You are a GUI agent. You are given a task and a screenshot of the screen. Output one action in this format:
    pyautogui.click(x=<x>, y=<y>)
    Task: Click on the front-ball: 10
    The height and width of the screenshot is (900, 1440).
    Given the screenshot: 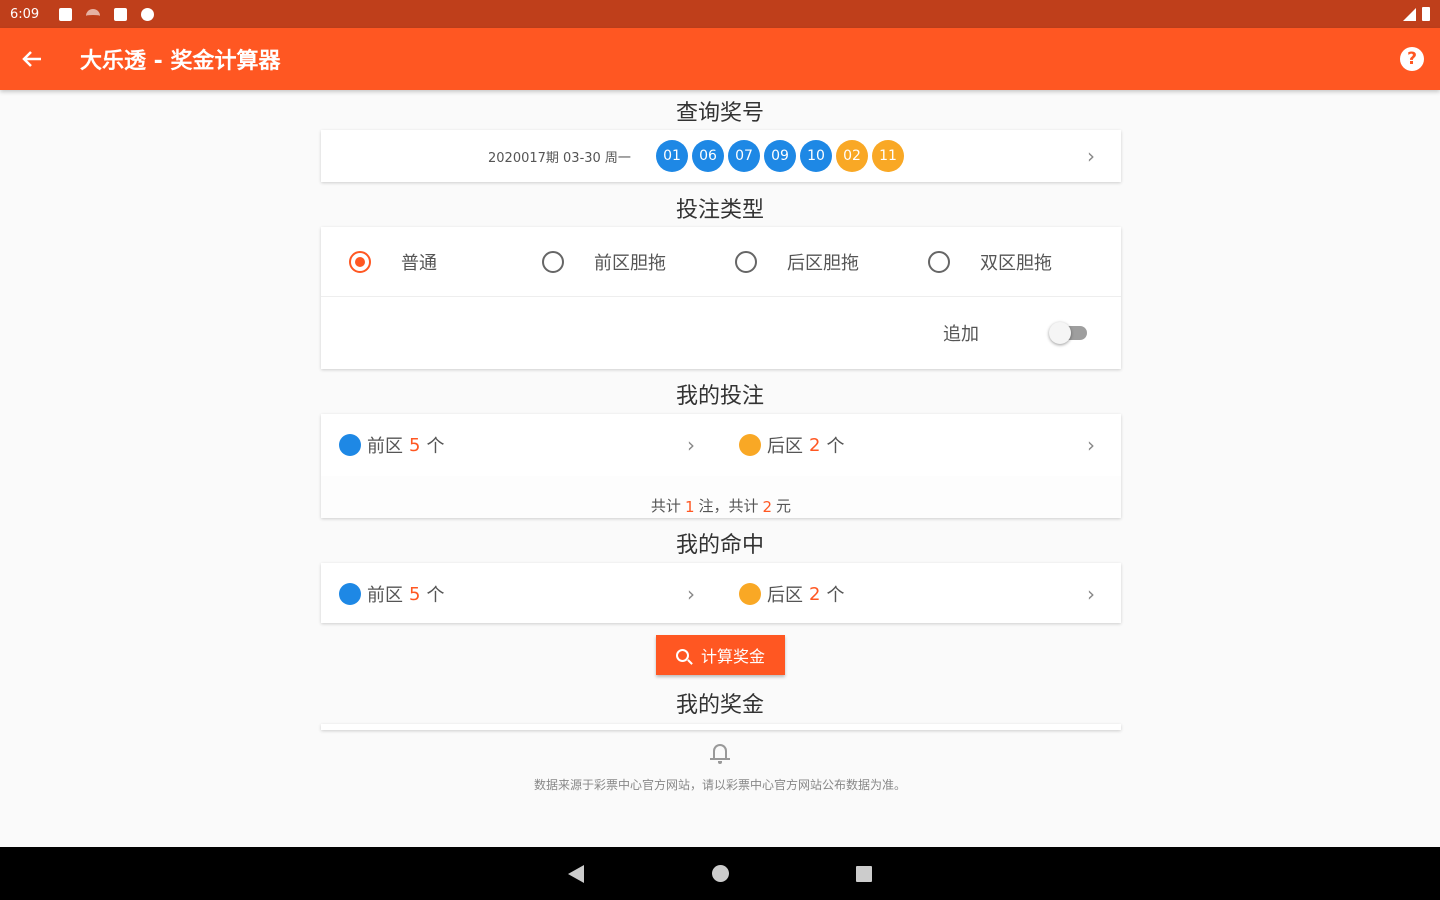 What is the action you would take?
    pyautogui.click(x=816, y=156)
    